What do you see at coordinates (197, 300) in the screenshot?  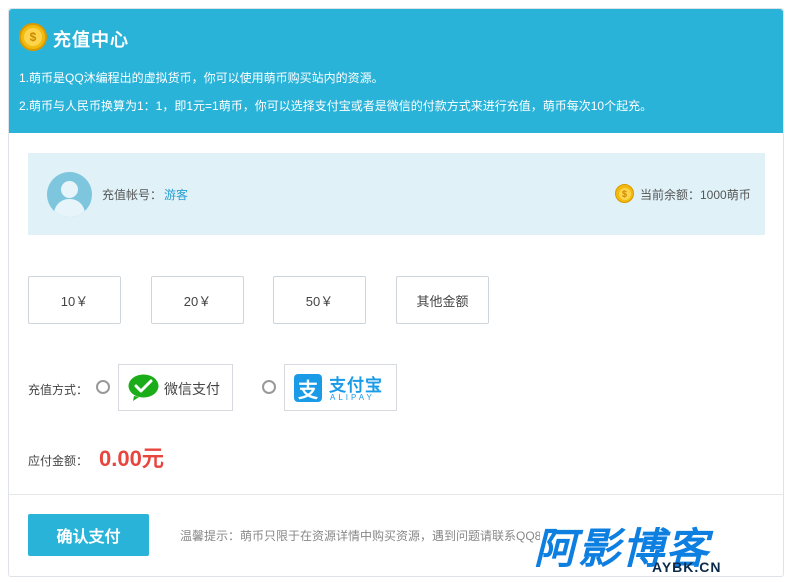 I see `amount-option-20: 20￥` at bounding box center [197, 300].